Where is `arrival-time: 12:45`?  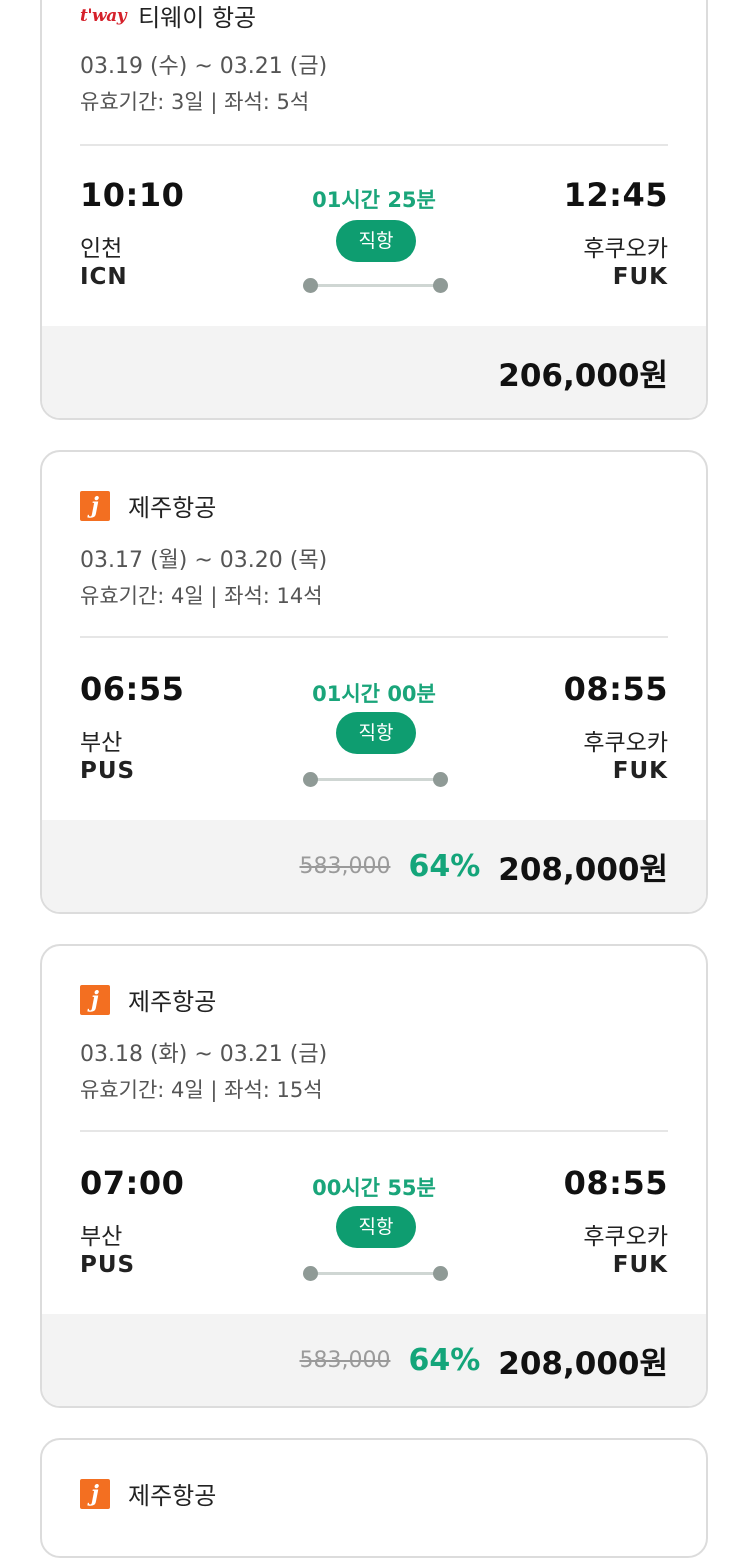
arrival-time: 12:45 is located at coordinates (615, 195).